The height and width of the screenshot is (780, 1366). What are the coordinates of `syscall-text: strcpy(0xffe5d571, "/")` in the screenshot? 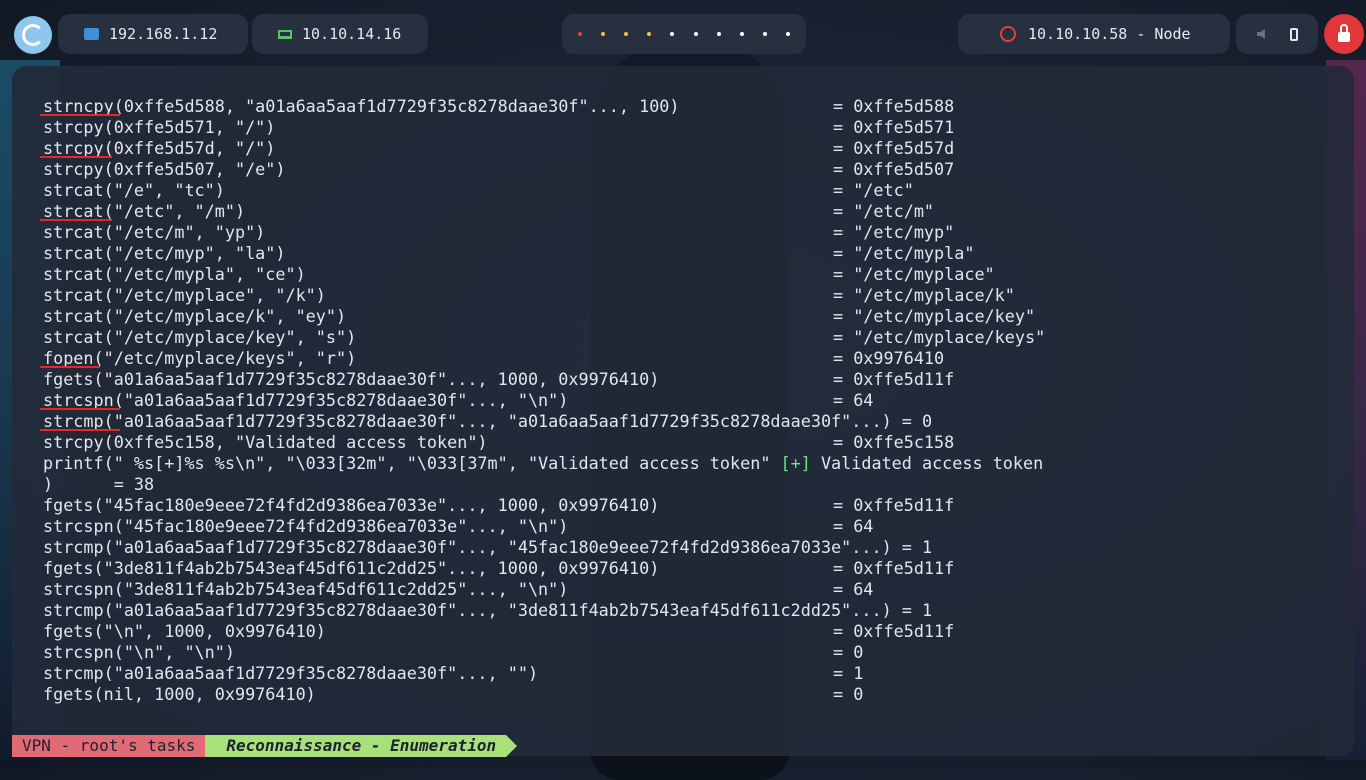 It's located at (159, 127).